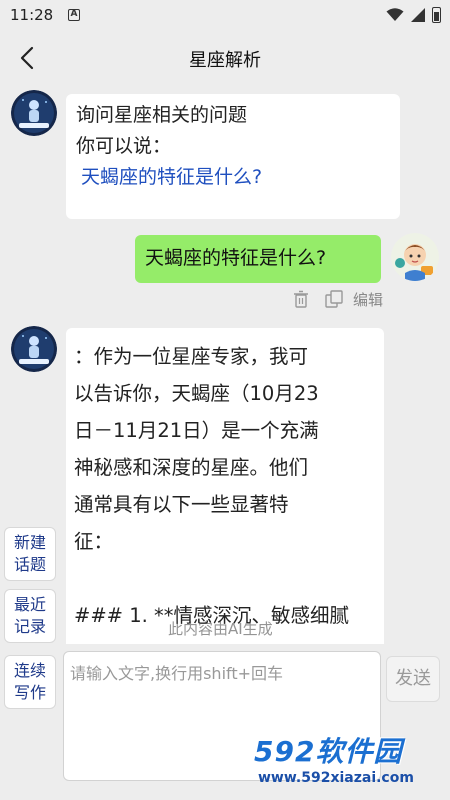 The image size is (450, 800). Describe the element at coordinates (29, 670) in the screenshot. I see `continuous-label-1: 连续` at that location.